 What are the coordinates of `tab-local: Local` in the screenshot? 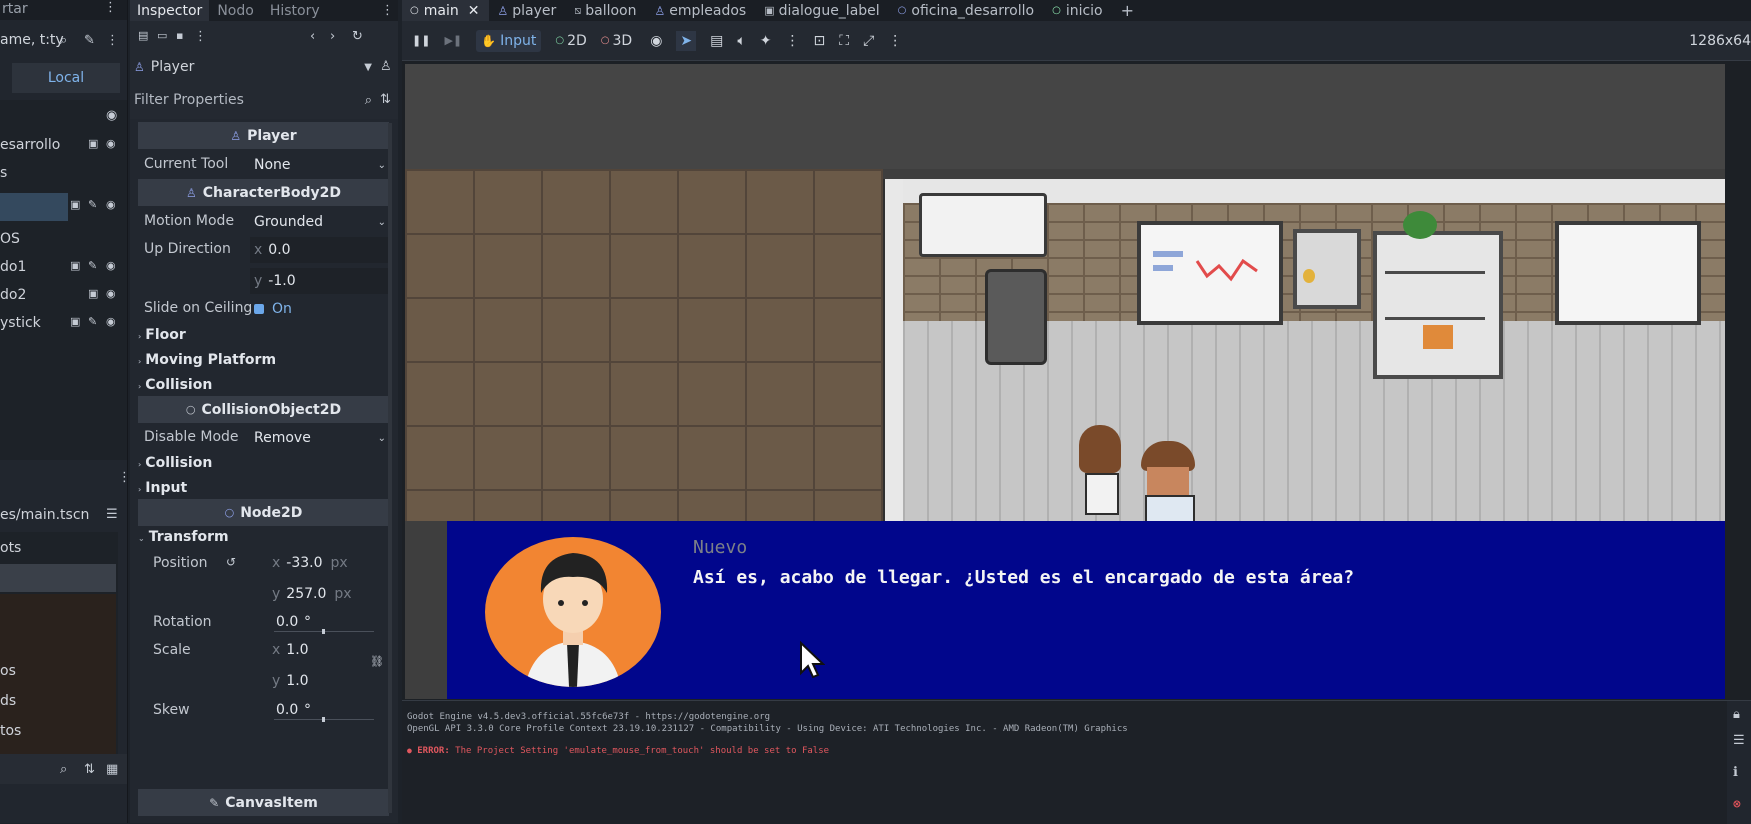 It's located at (66, 78).